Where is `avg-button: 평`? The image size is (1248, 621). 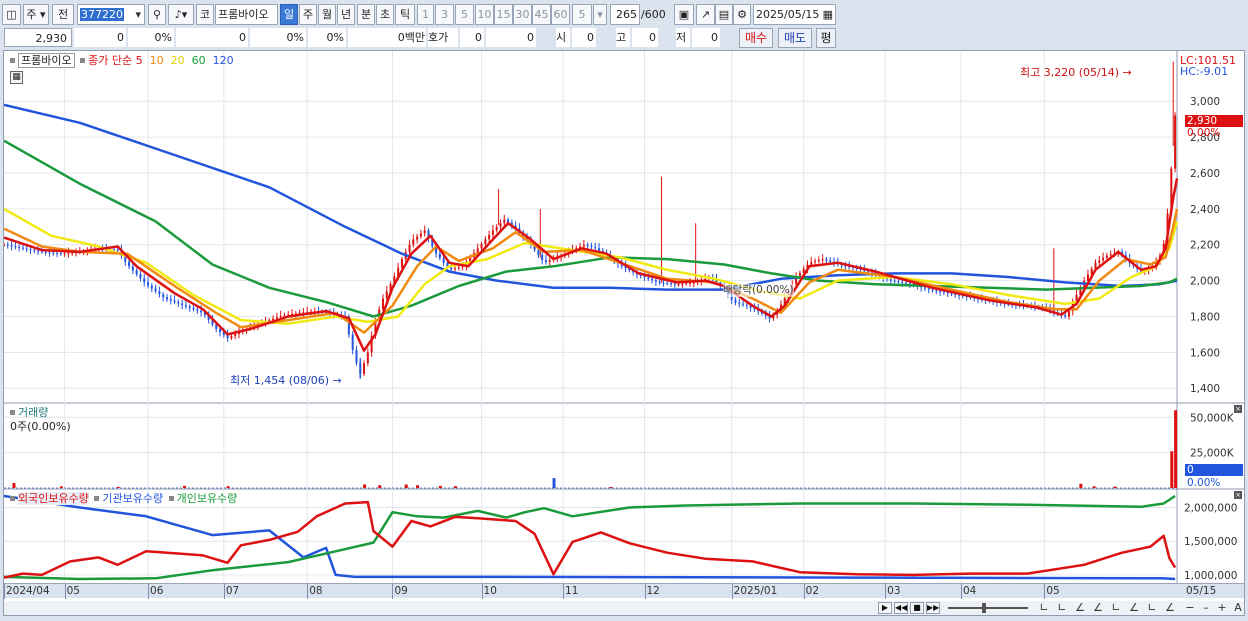 avg-button: 평 is located at coordinates (826, 38).